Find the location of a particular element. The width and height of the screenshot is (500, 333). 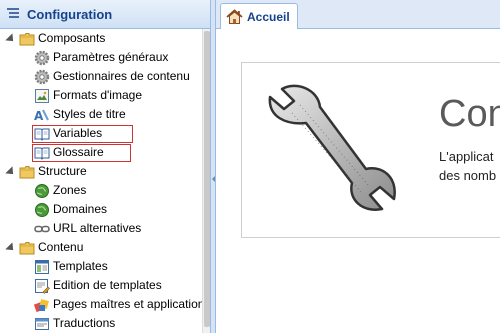

tree-group-label: Composants is located at coordinates (72, 38).